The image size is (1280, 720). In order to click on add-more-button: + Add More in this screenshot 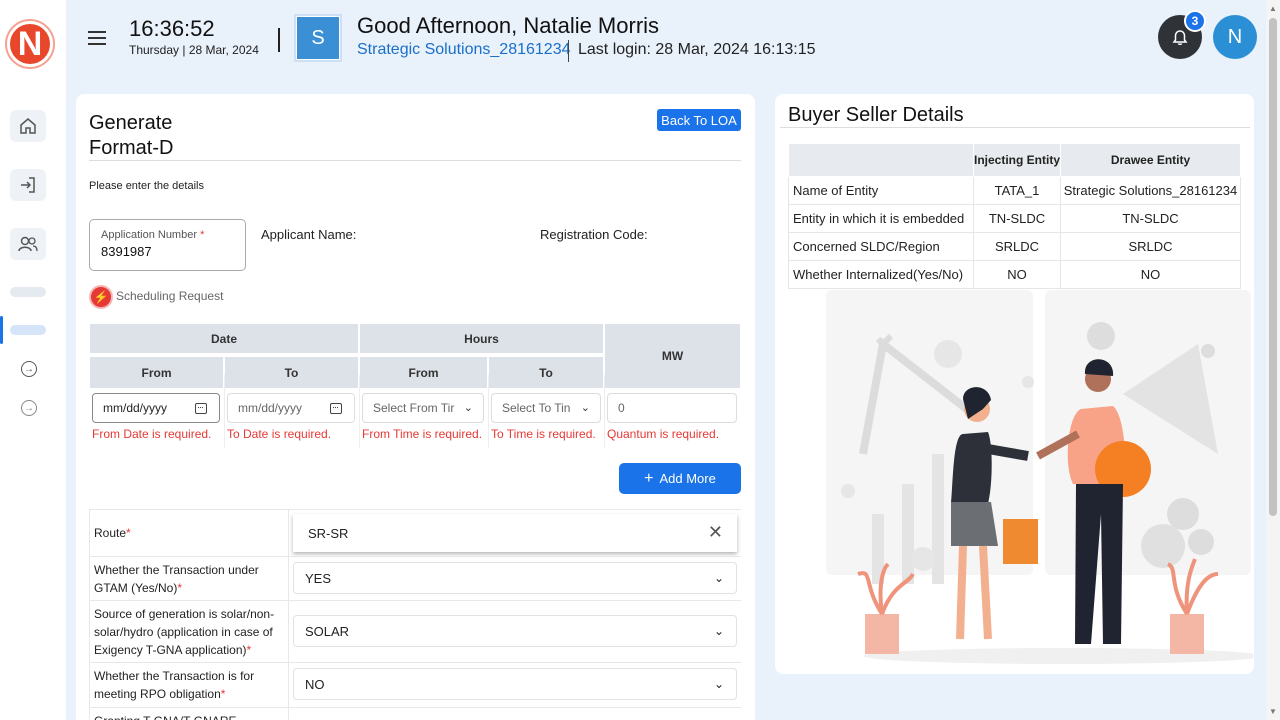, I will do `click(680, 478)`.